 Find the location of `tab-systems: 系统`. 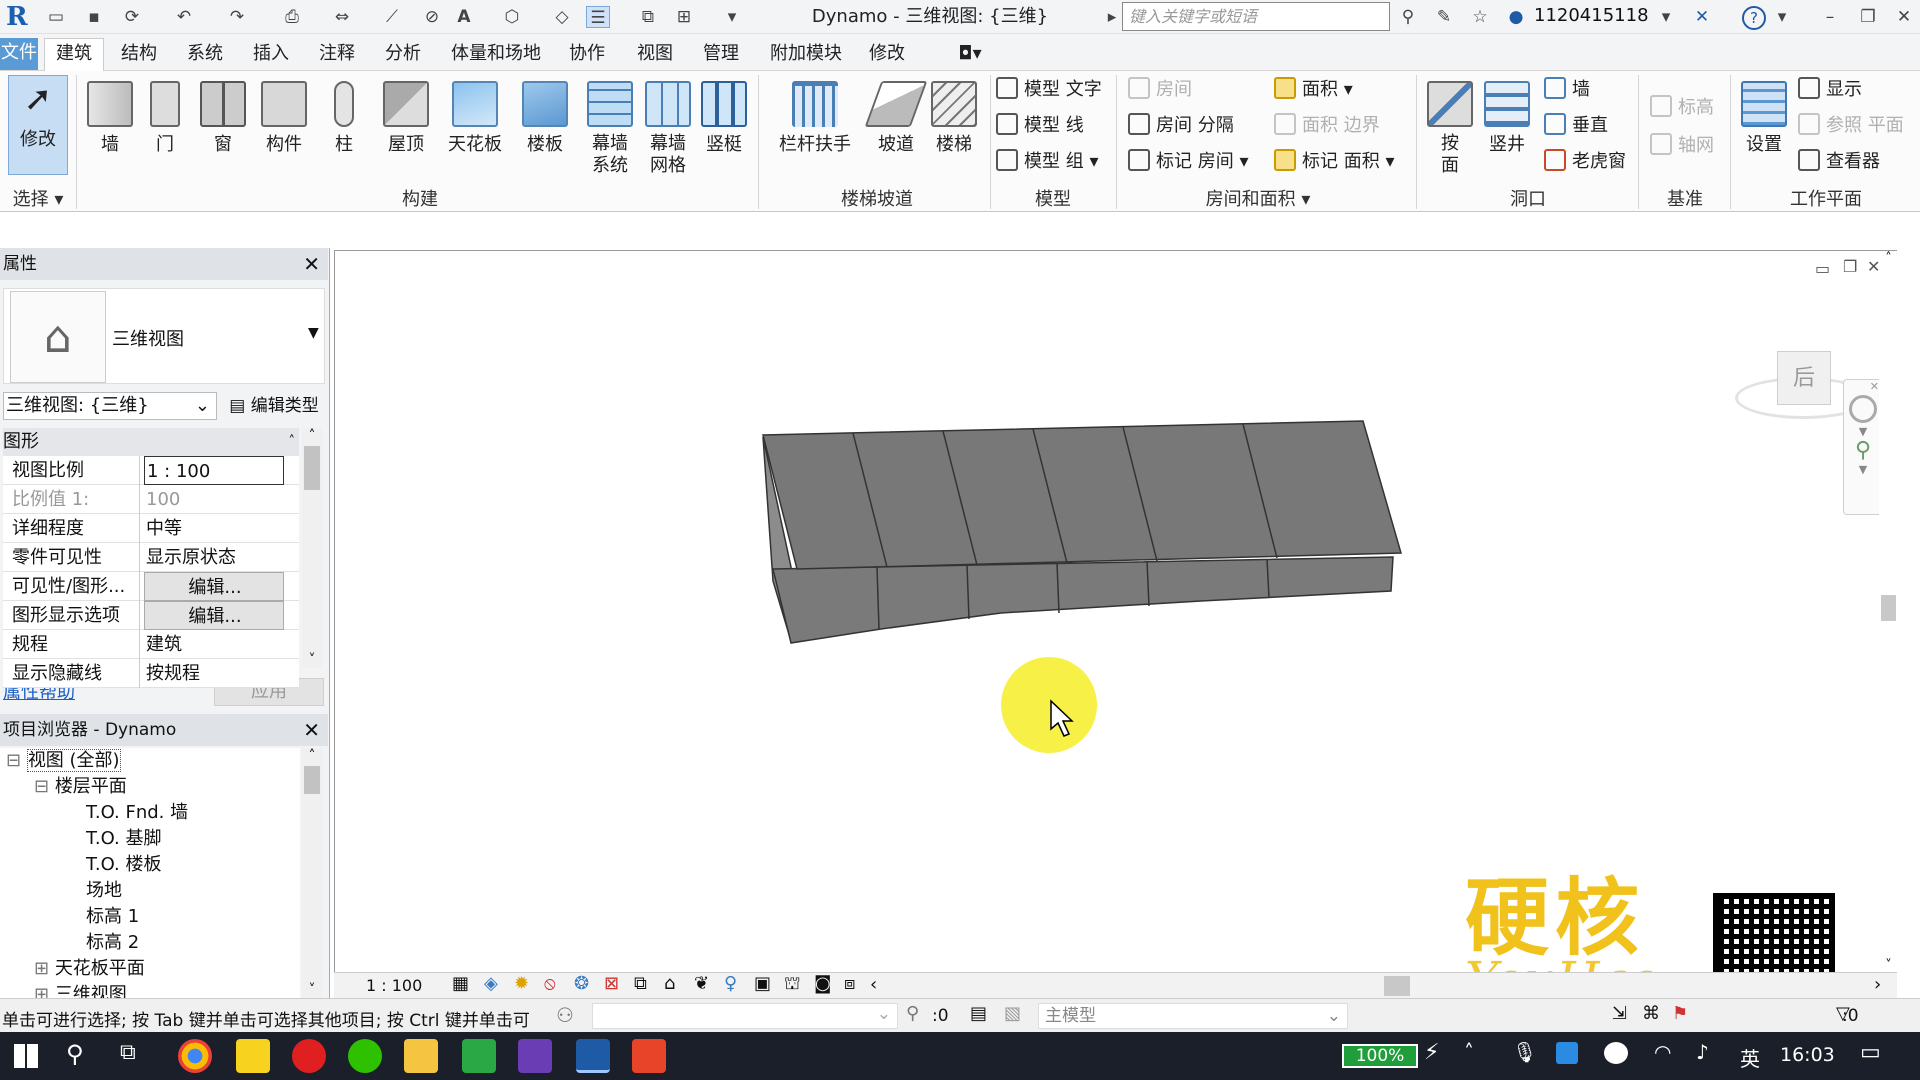

tab-systems: 系统 is located at coordinates (205, 54).